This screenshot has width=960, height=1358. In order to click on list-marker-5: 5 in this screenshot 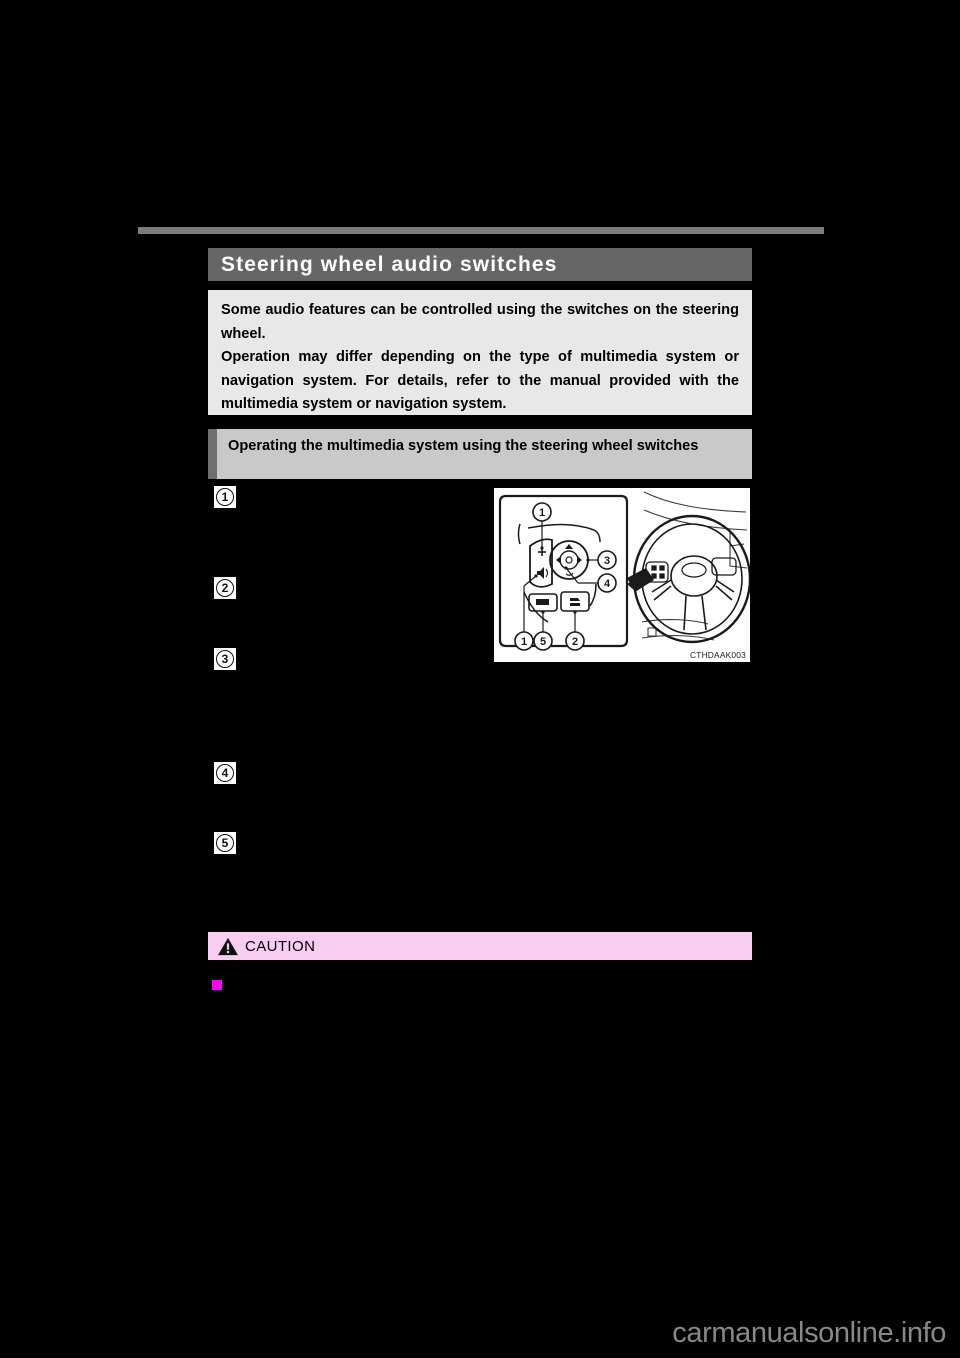, I will do `click(225, 843)`.